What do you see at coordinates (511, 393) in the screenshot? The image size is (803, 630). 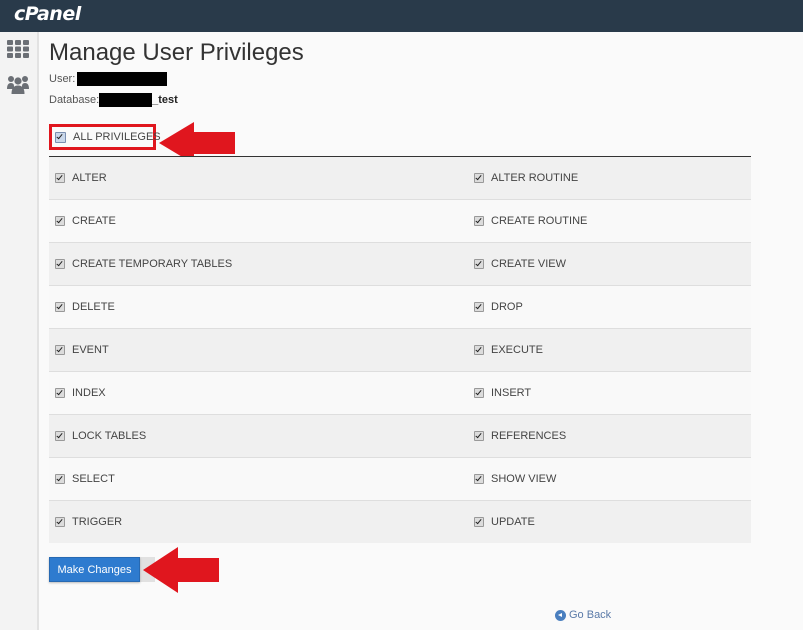 I see `privilege-label: INSERT` at bounding box center [511, 393].